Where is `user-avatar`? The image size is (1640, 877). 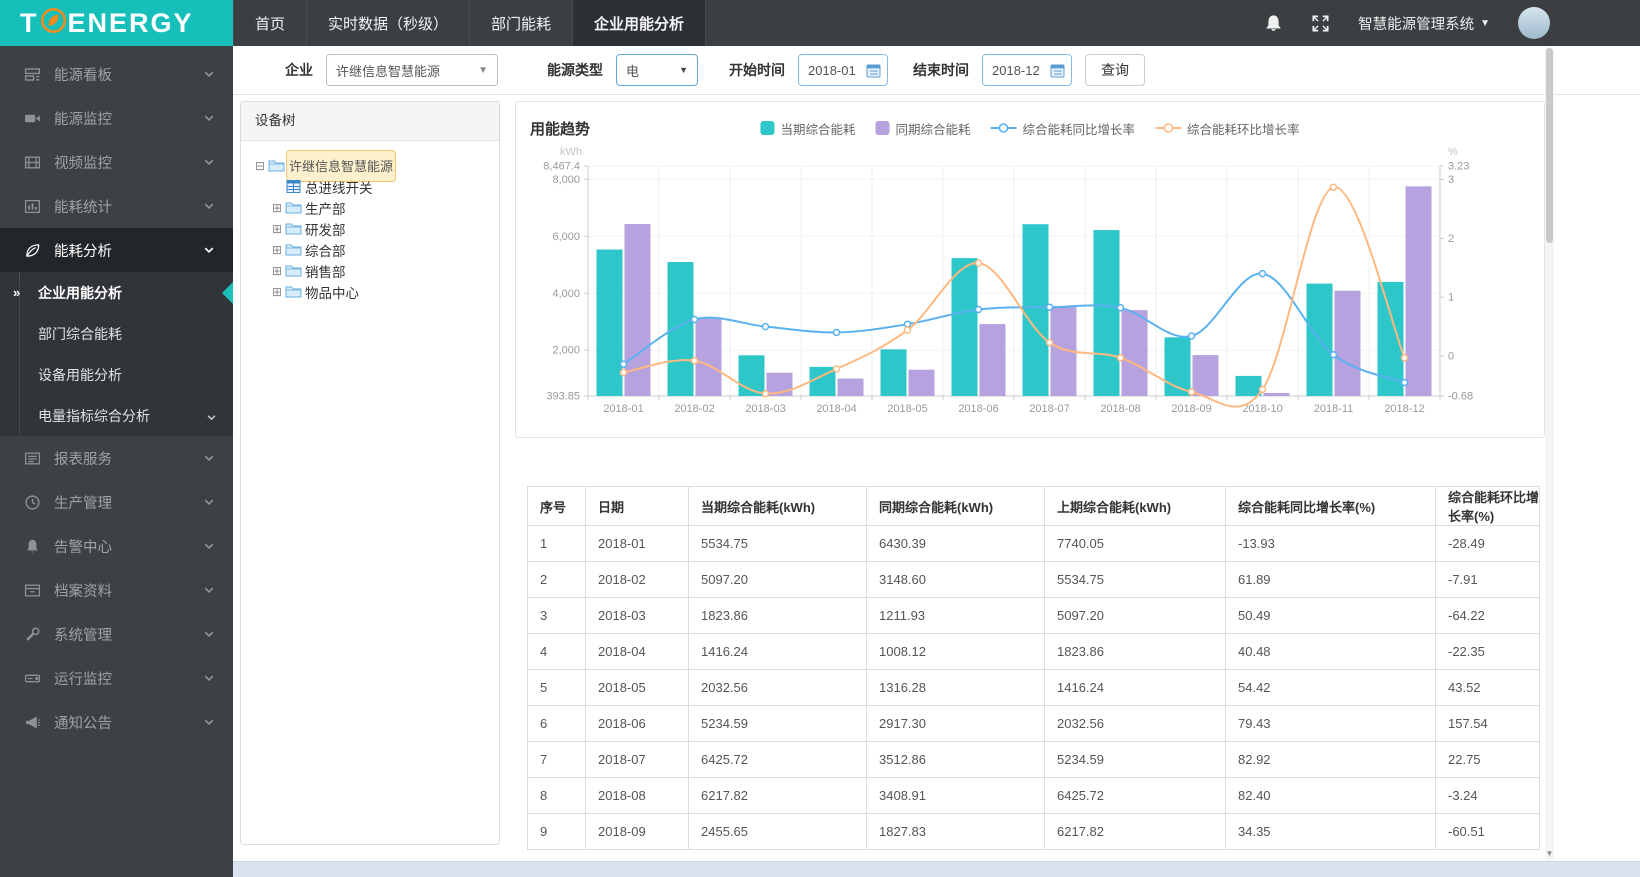
user-avatar is located at coordinates (1534, 23).